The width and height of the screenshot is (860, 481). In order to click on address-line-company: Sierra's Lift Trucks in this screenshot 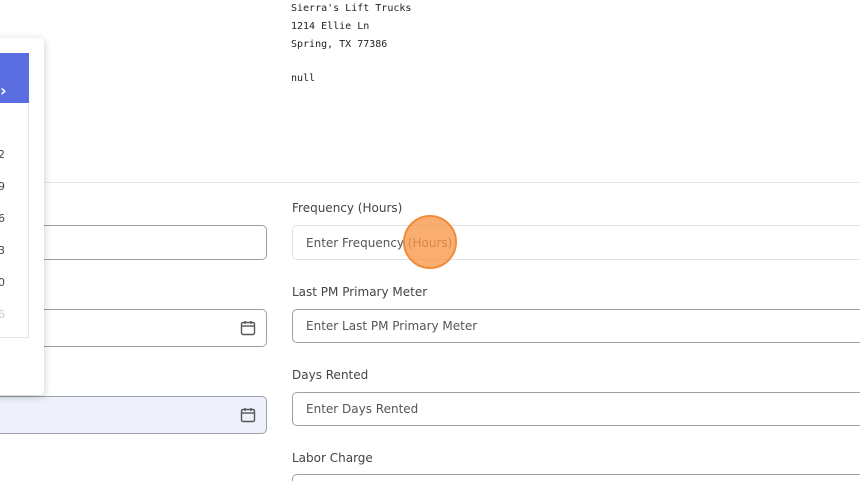, I will do `click(351, 8)`.